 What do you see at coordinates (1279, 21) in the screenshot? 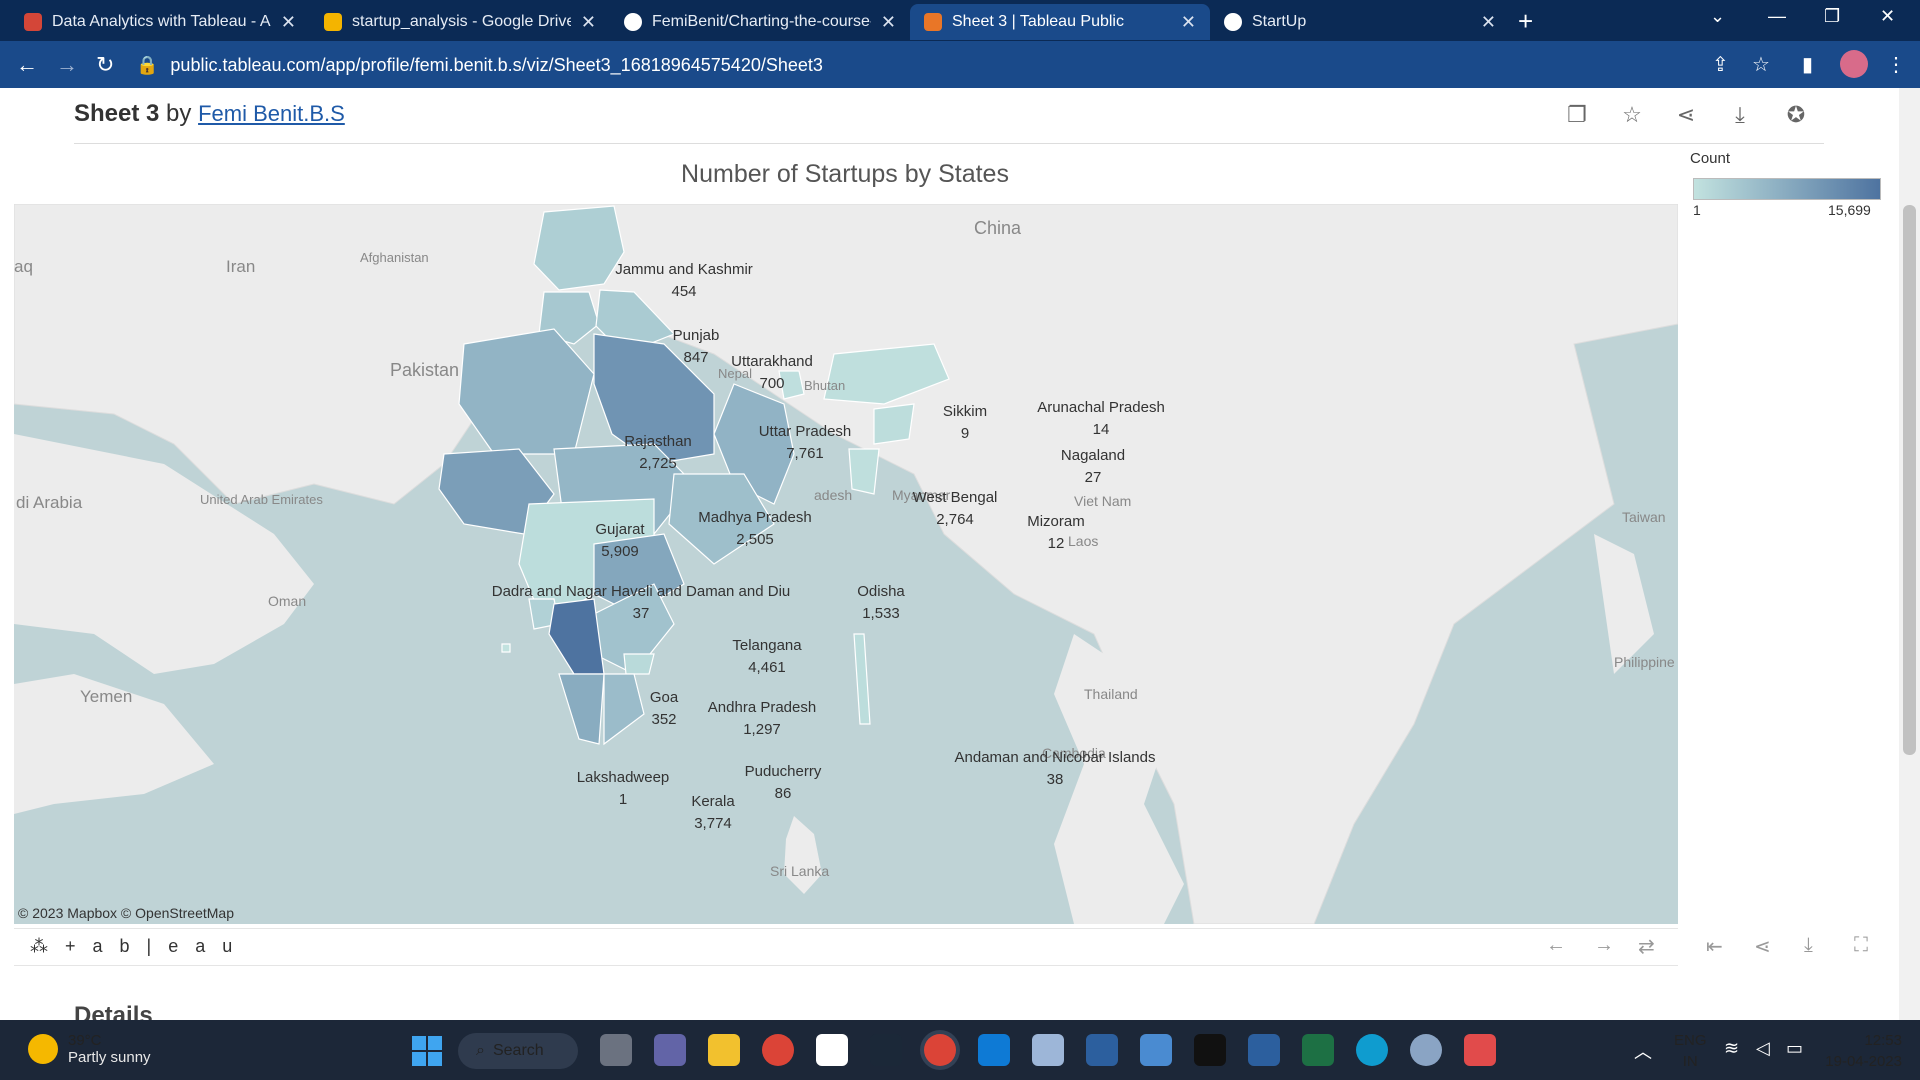
I see `tab-title: StartUp` at bounding box center [1279, 21].